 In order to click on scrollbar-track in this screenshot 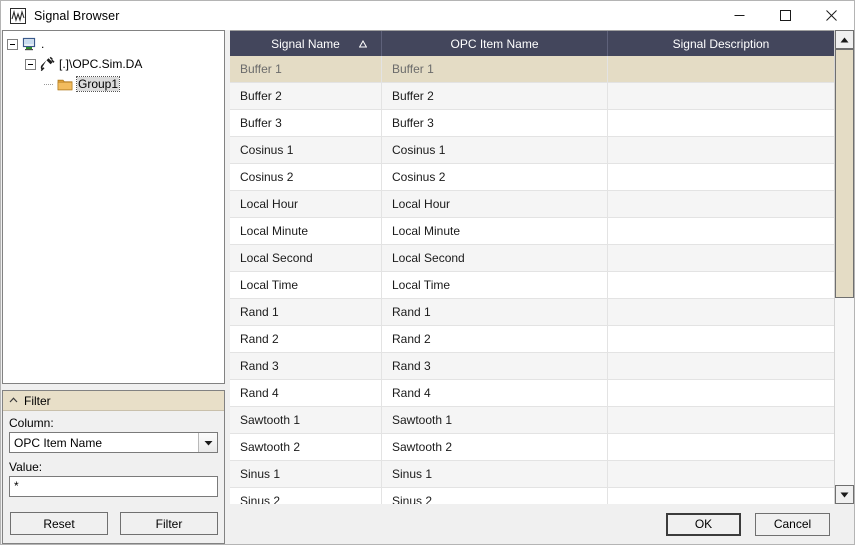, I will do `click(844, 267)`.